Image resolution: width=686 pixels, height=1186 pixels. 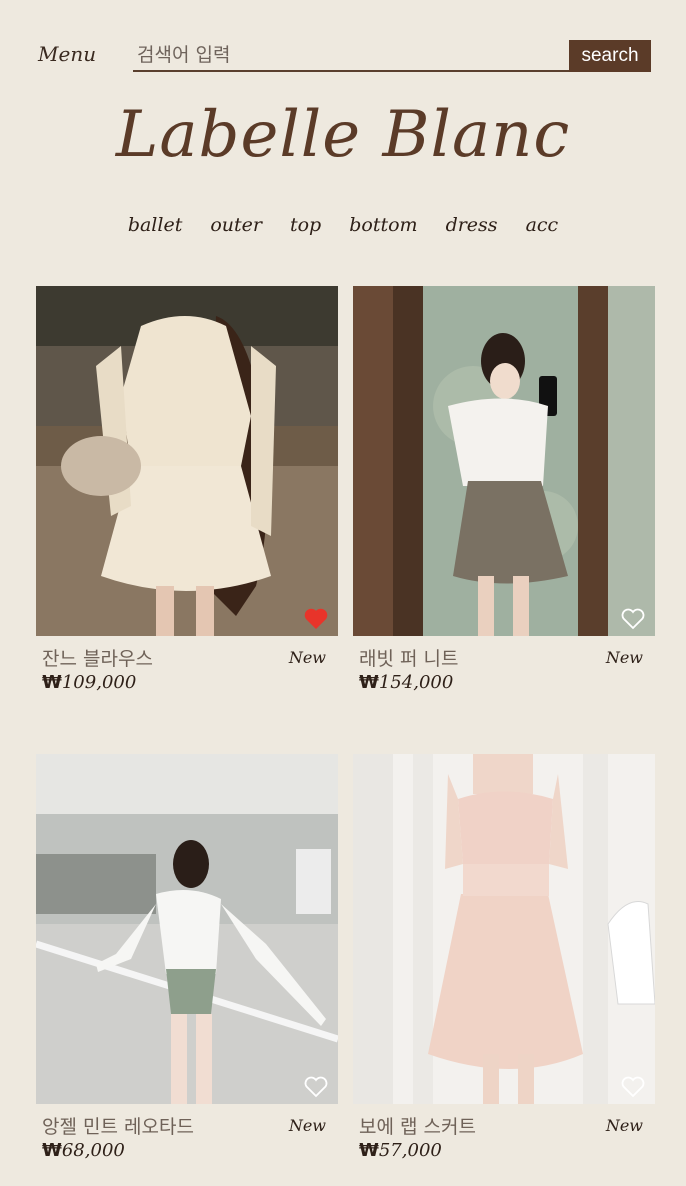 I want to click on product-price: ₩68,000, so click(x=83, y=1150).